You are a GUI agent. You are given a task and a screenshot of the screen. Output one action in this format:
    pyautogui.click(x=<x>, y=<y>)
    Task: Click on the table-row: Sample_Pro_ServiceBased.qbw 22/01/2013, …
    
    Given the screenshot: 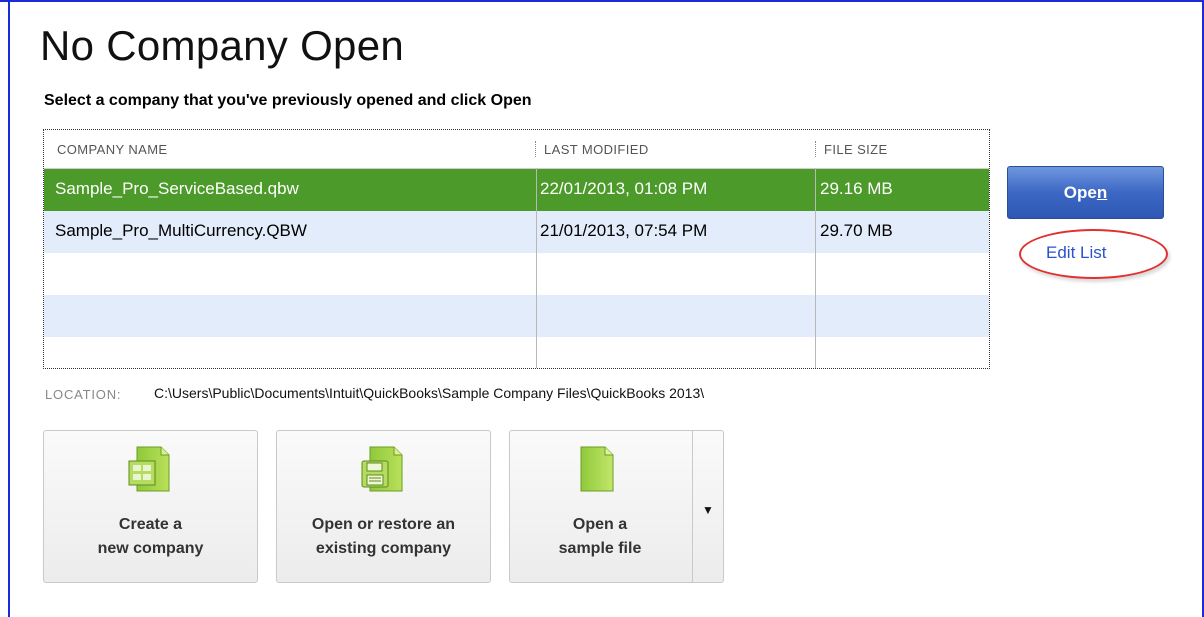 What is the action you would take?
    pyautogui.click(x=516, y=190)
    